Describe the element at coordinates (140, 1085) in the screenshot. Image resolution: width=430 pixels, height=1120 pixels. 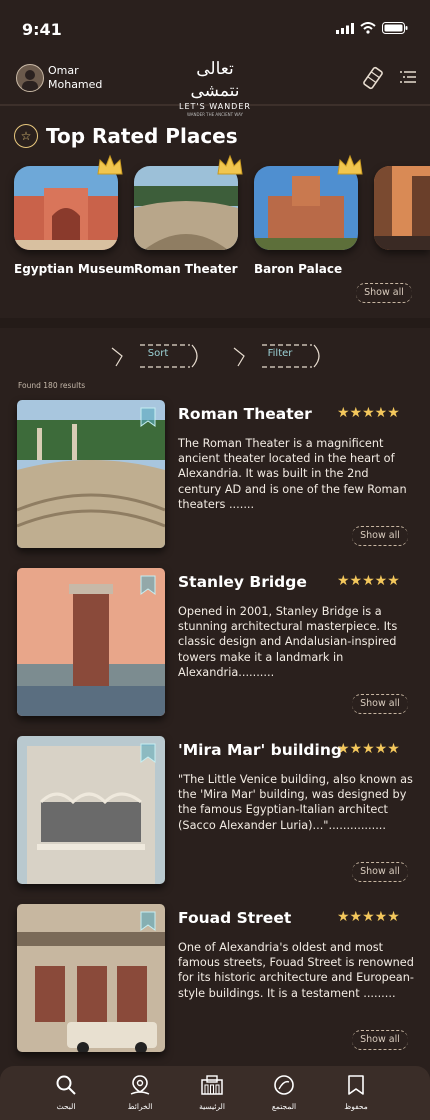
I see `map-pin-icon` at that location.